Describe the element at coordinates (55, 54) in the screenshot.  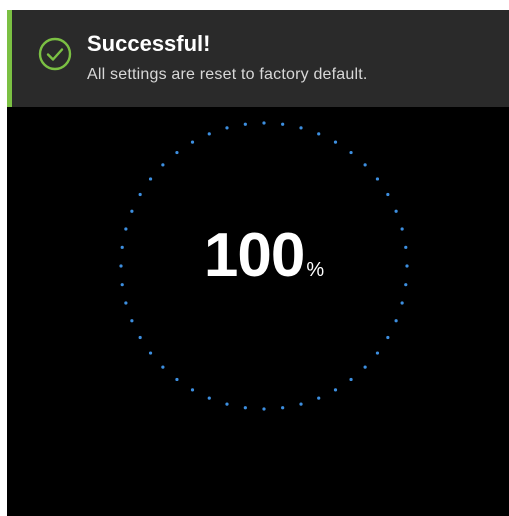
I see `check-circle-icon` at that location.